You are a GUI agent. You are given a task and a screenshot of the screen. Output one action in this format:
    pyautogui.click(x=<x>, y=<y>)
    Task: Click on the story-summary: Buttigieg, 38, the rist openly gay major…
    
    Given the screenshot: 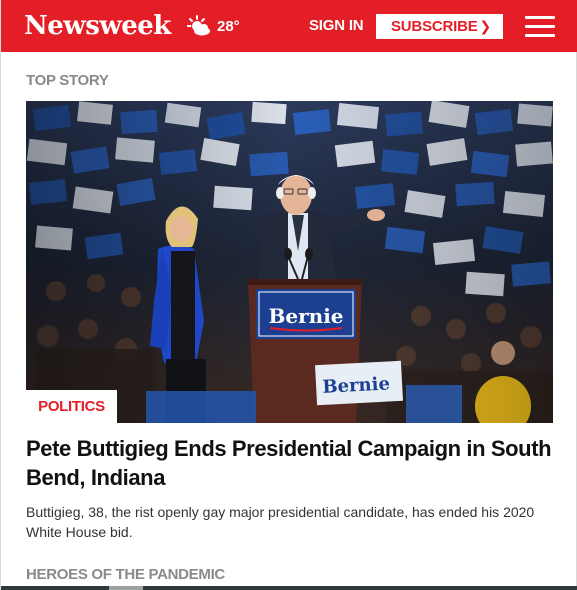 What is the action you would take?
    pyautogui.click(x=280, y=522)
    